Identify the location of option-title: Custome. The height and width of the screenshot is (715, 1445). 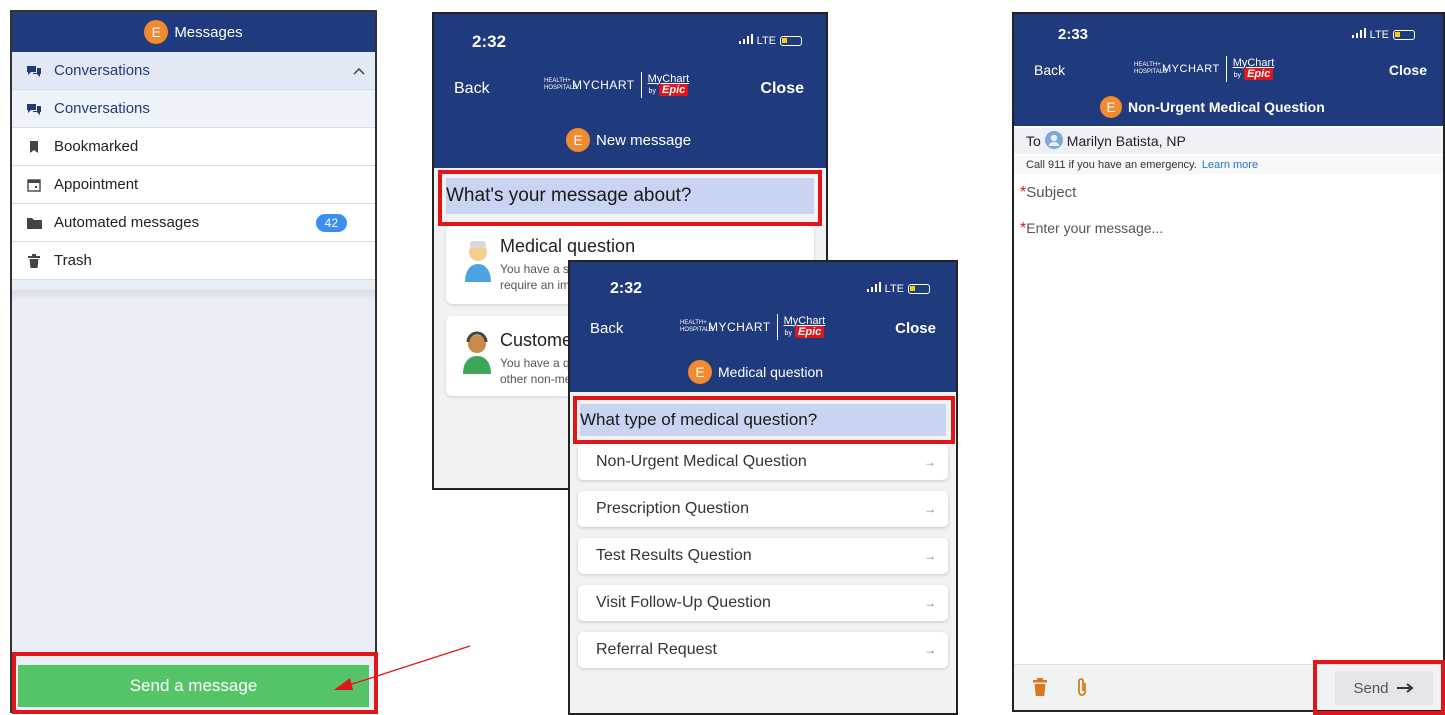
(536, 340).